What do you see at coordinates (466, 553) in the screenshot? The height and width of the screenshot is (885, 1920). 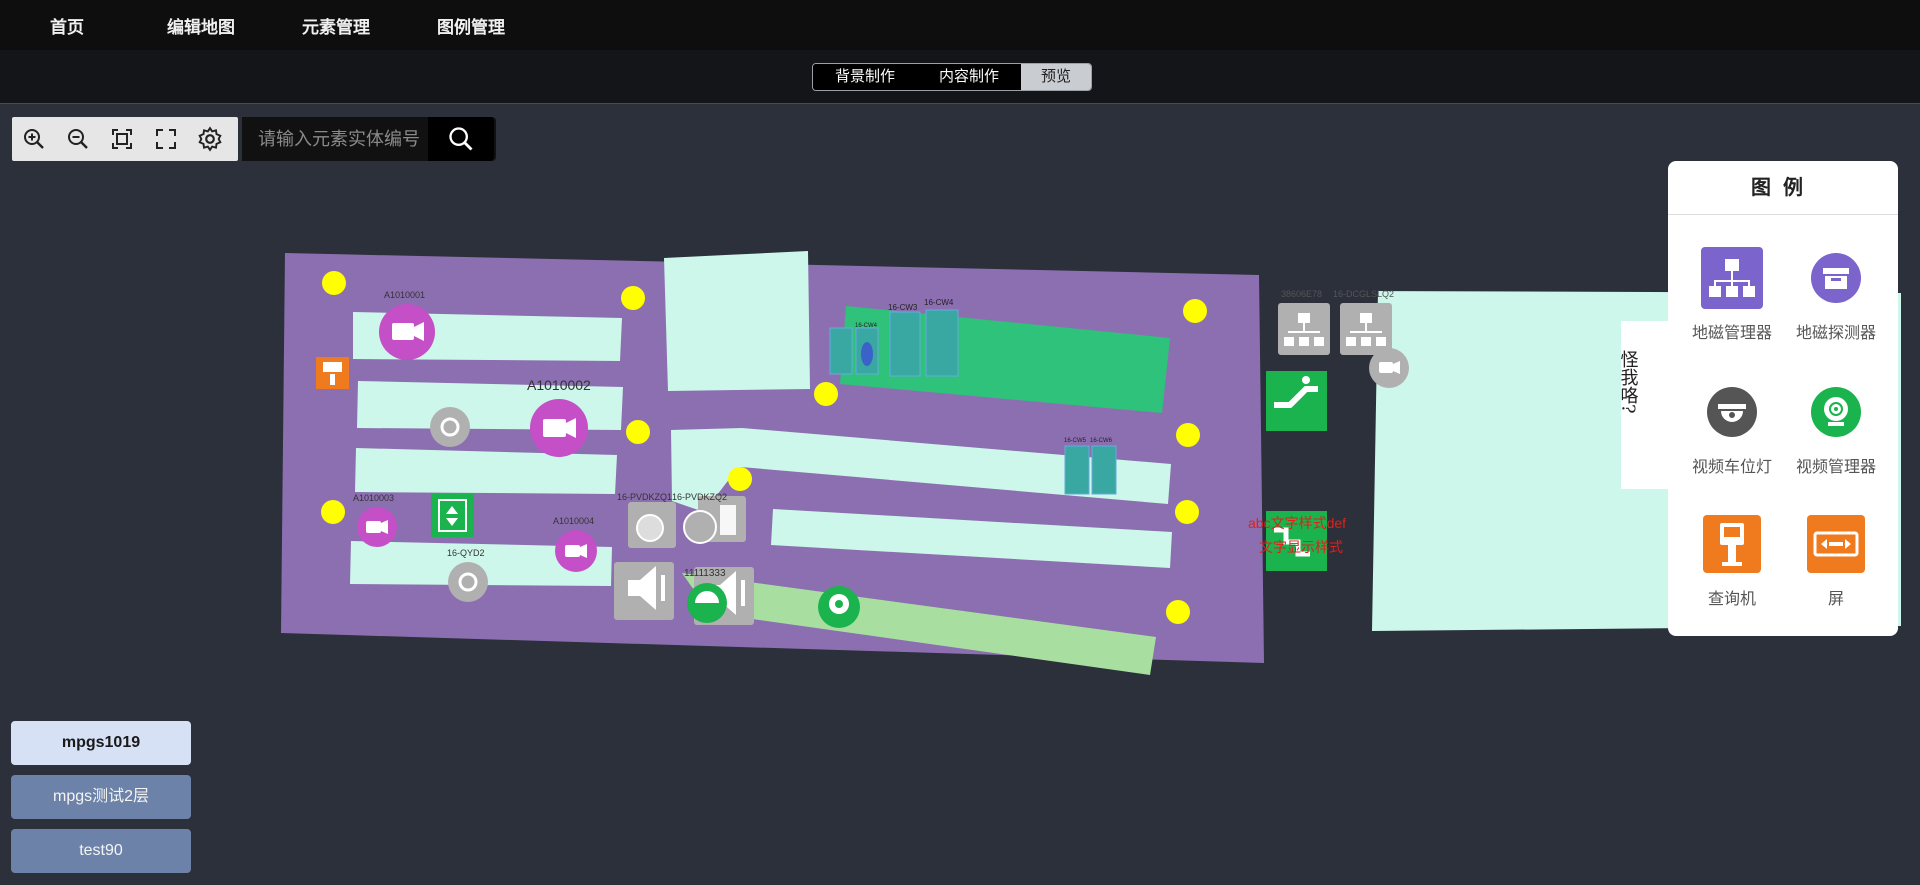 I see `device-label: 16-QYD2` at bounding box center [466, 553].